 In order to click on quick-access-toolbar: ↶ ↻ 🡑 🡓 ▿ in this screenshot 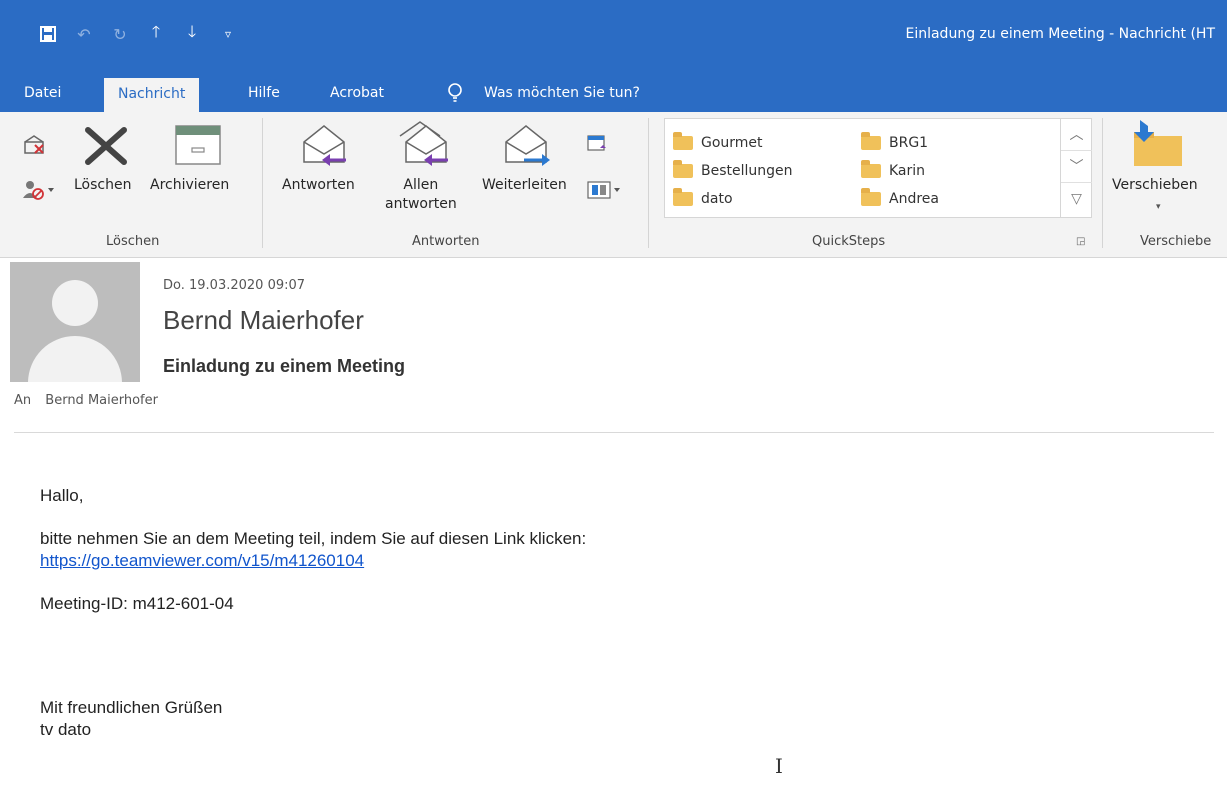, I will do `click(138, 34)`.